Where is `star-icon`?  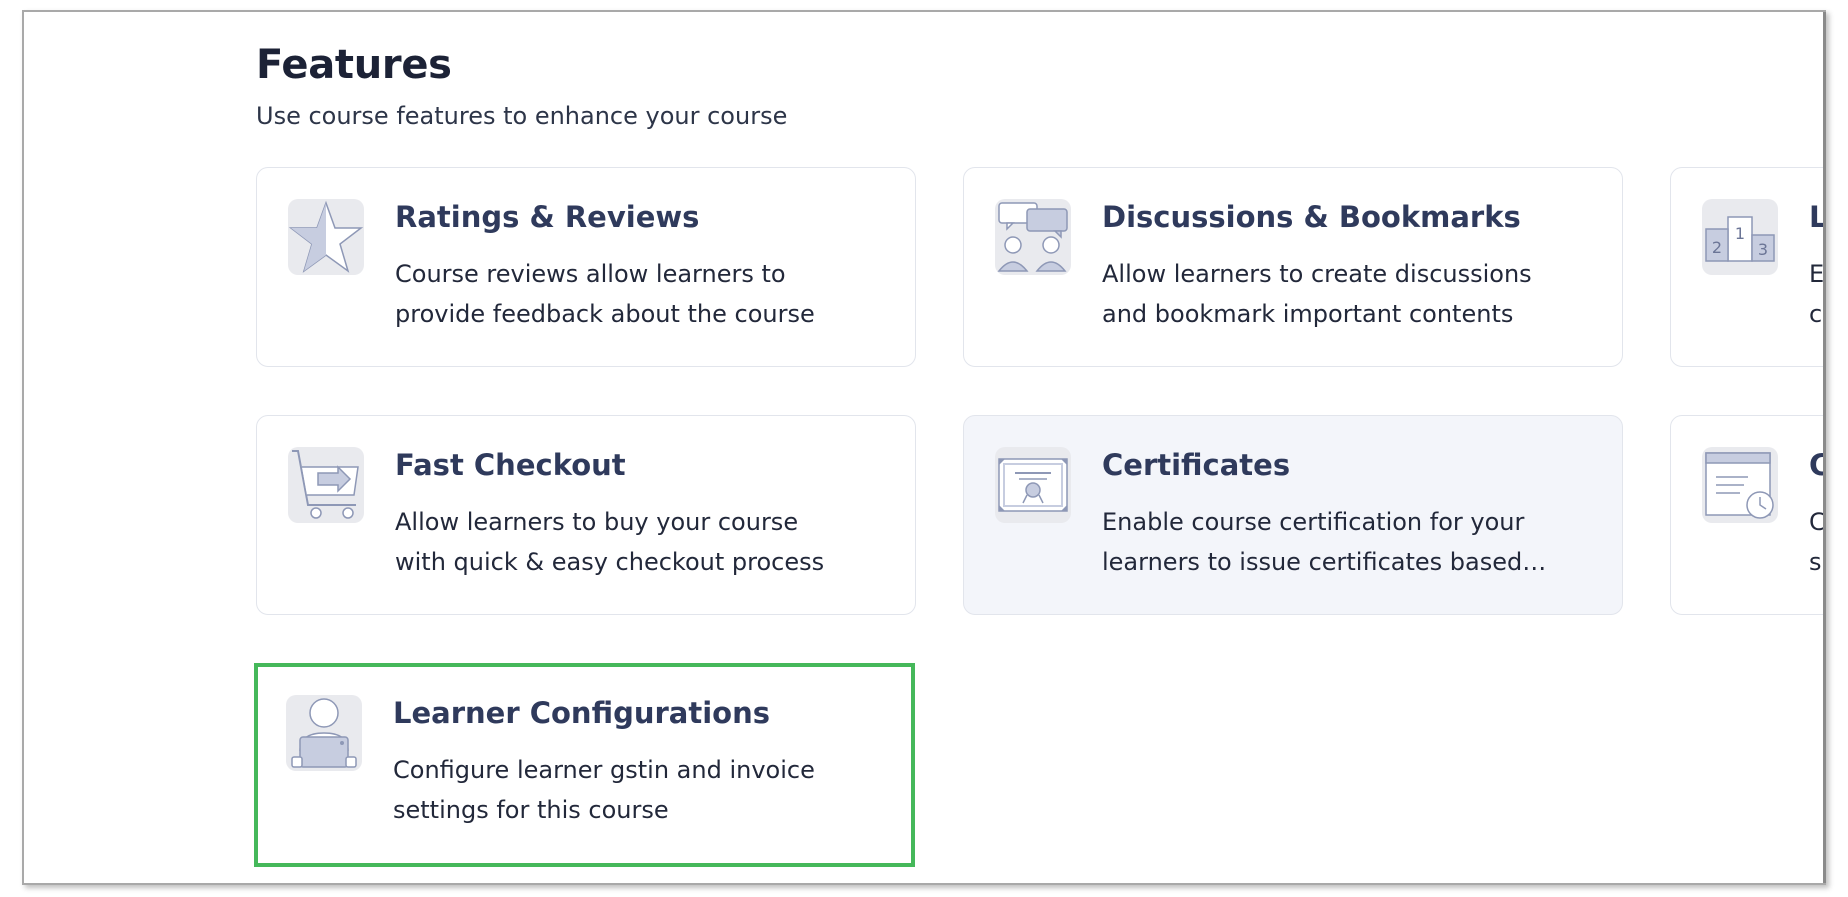 star-icon is located at coordinates (326, 237).